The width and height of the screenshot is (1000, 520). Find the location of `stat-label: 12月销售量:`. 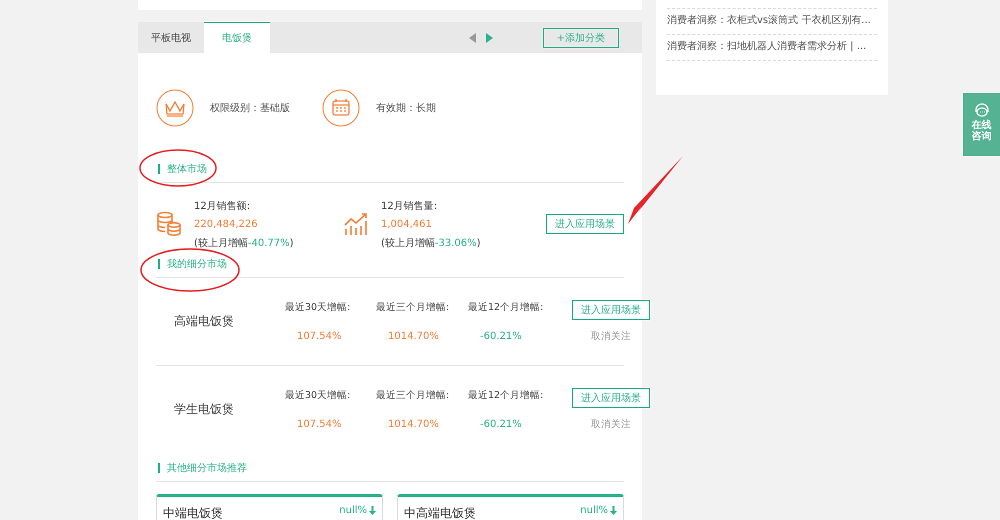

stat-label: 12月销售量: is located at coordinates (409, 206).